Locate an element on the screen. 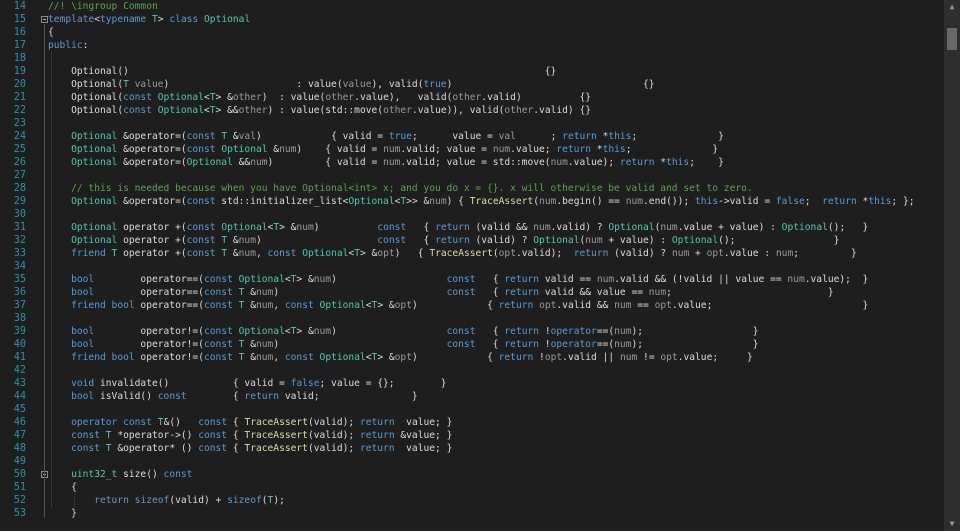 This screenshot has width=960, height=531. code-line: Optional() {} is located at coordinates (313, 71).